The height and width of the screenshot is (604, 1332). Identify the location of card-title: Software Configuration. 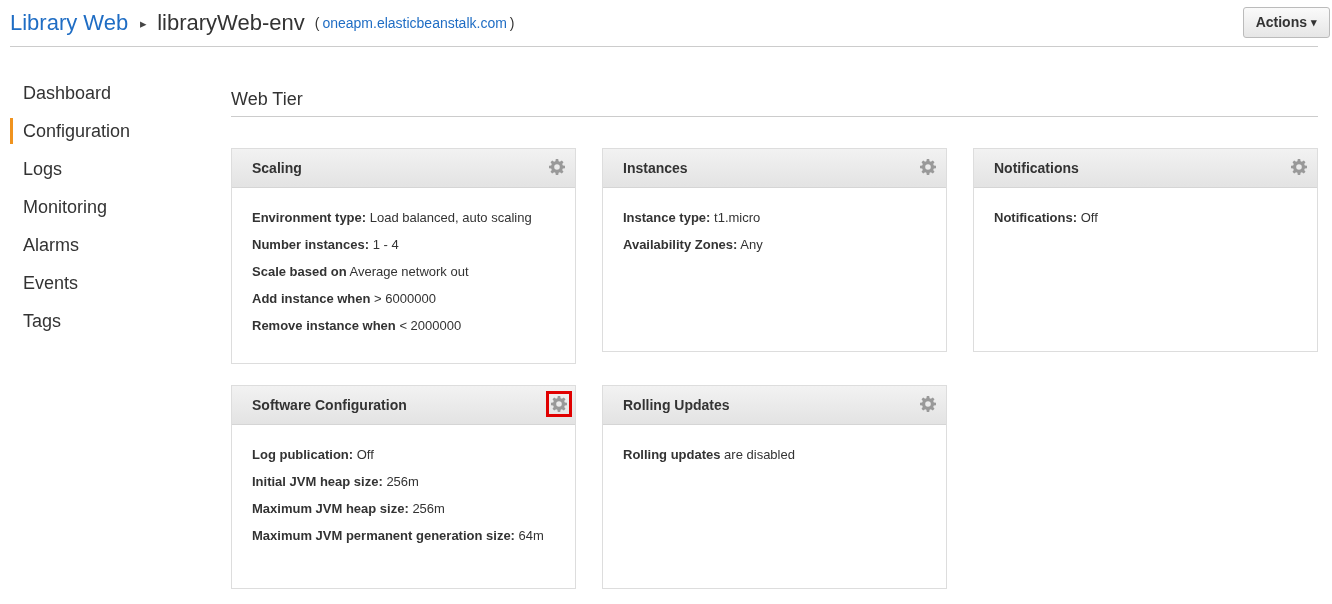
(329, 405).